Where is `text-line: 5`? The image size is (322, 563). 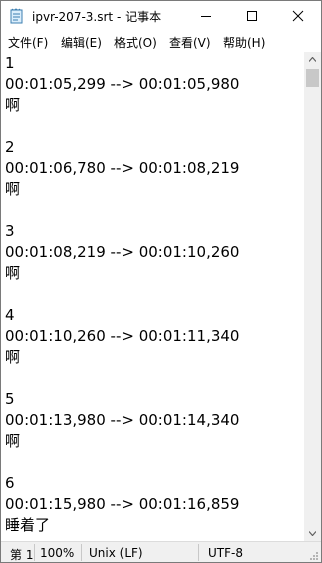 text-line: 5 is located at coordinates (10, 399).